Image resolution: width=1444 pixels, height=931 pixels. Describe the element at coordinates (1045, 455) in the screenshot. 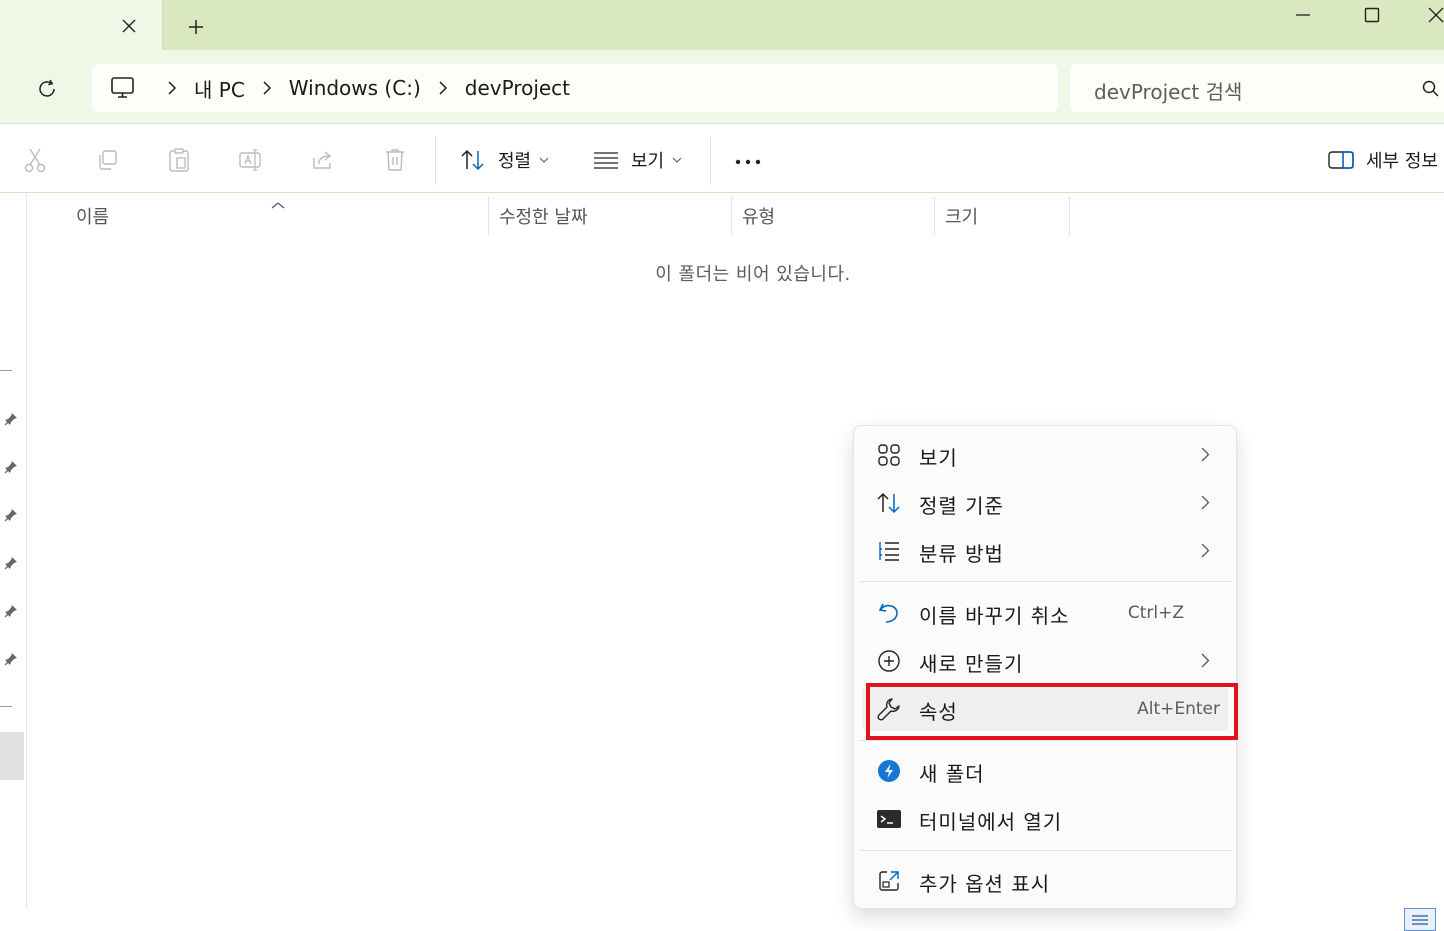

I see `menu-item-view: 보기` at that location.